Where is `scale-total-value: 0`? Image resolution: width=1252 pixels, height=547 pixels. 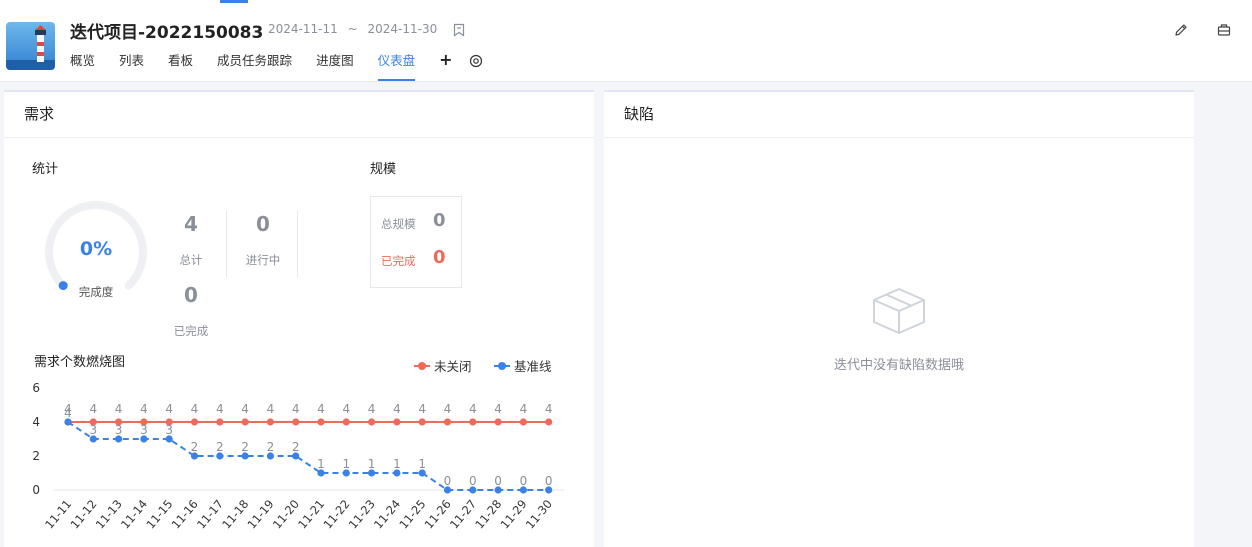 scale-total-value: 0 is located at coordinates (439, 220).